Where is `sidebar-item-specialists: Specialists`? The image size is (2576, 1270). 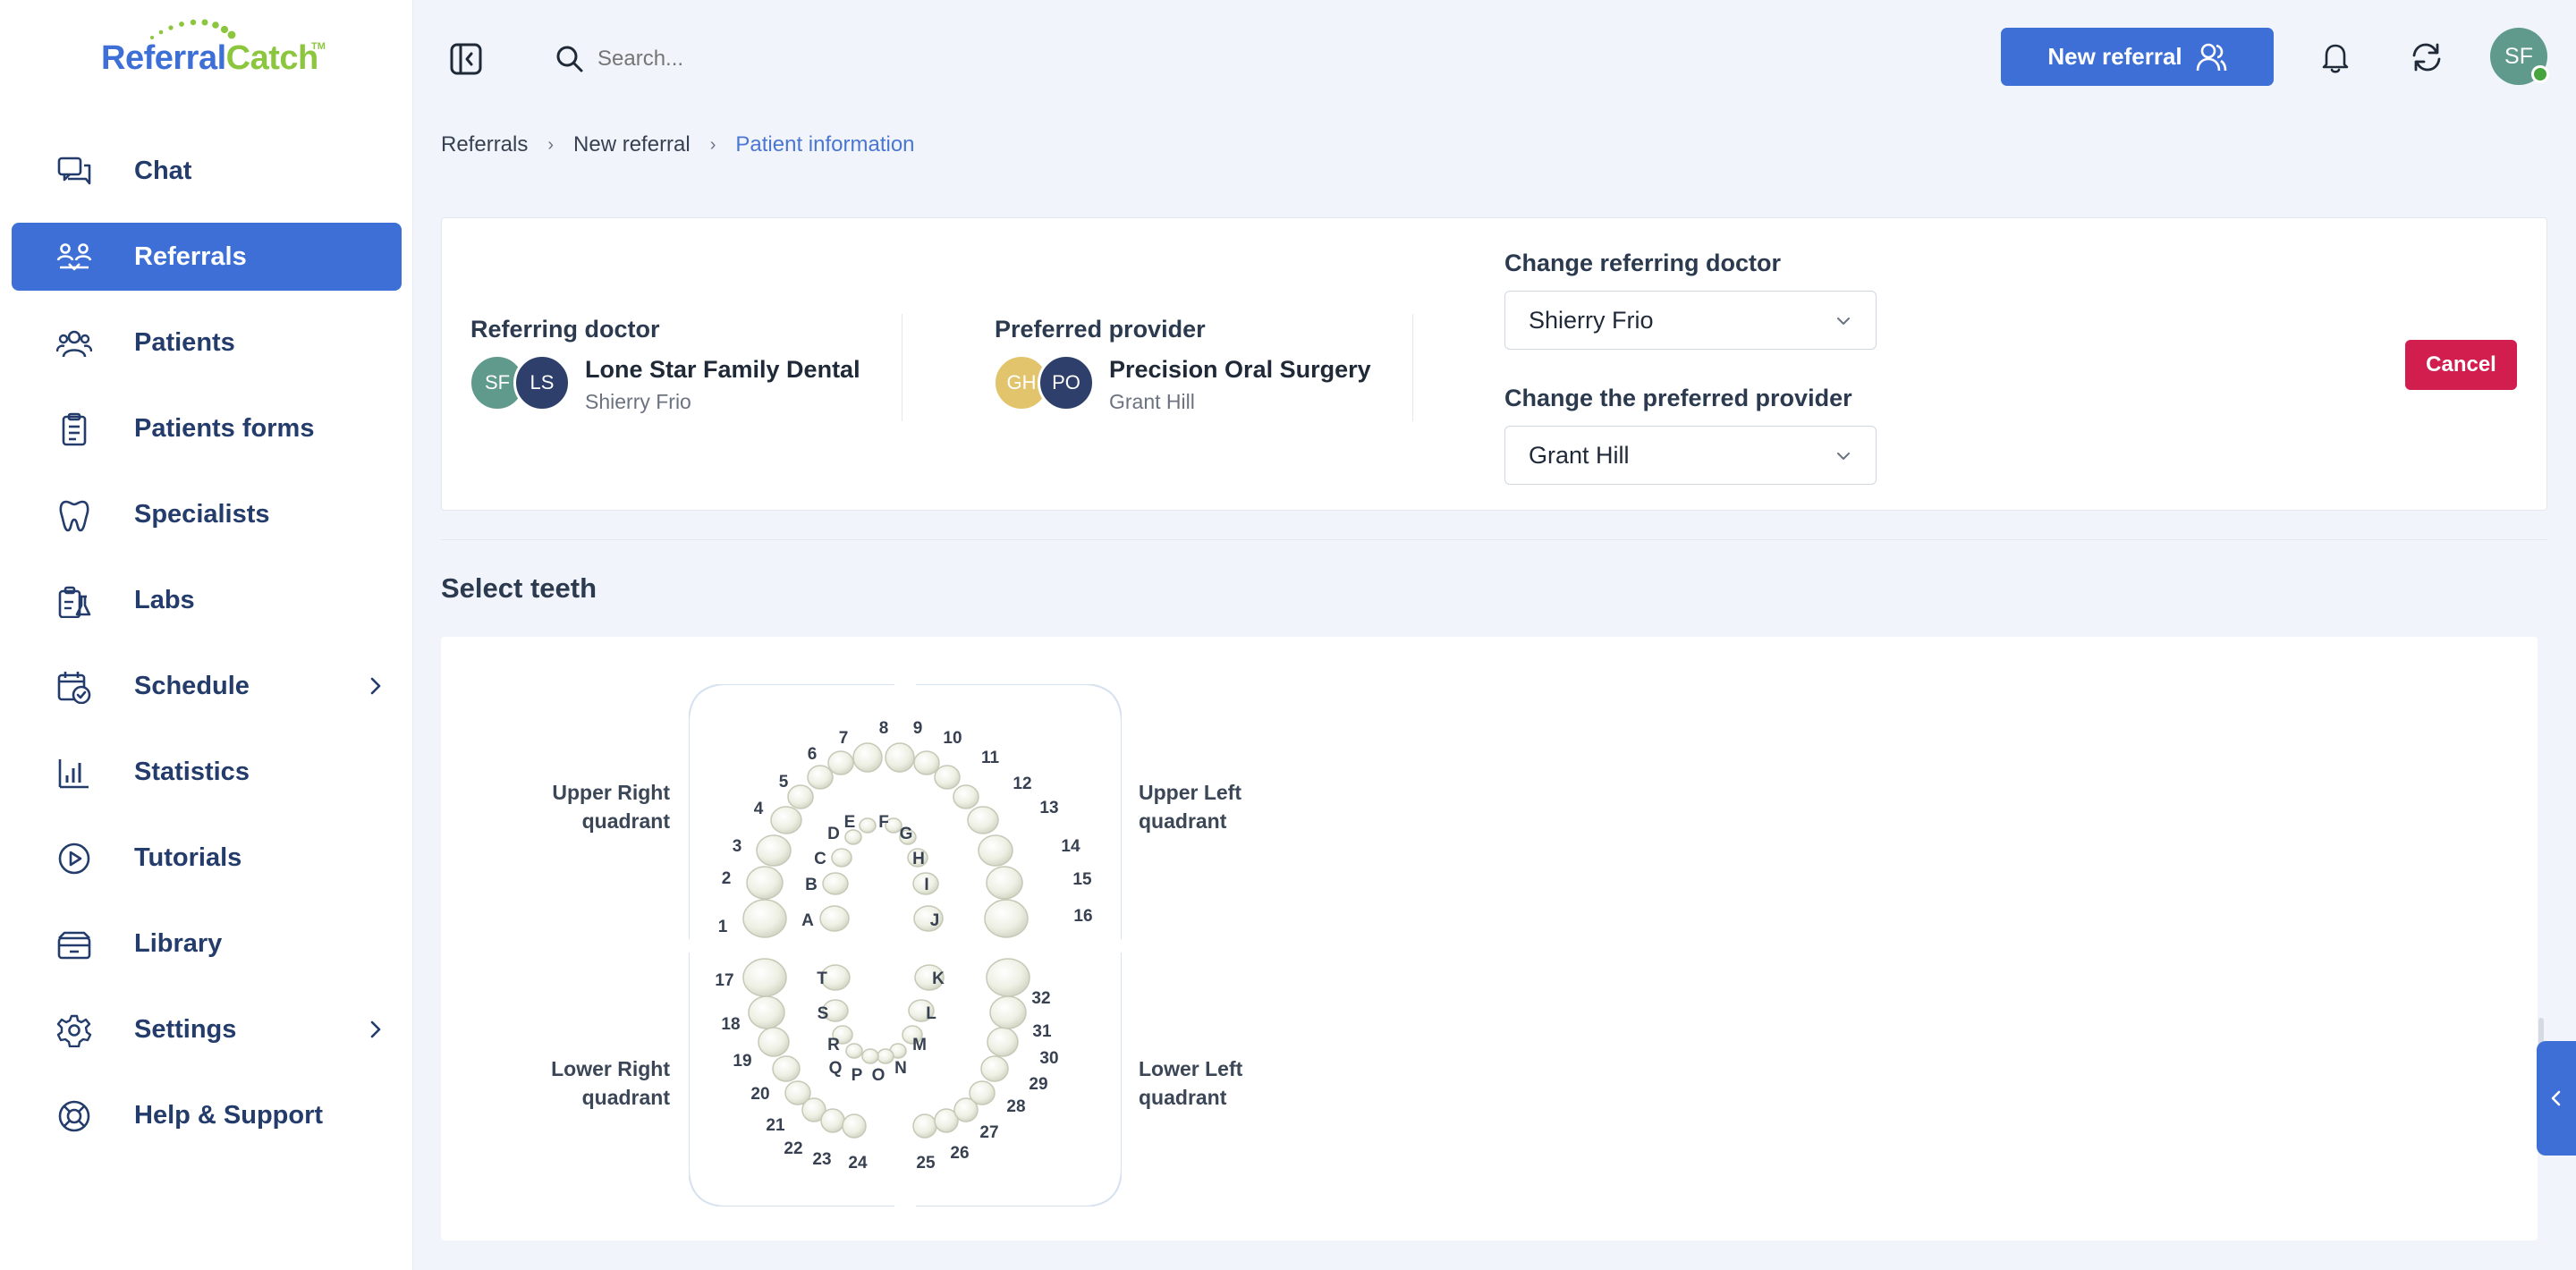
sidebar-item-specialists: Specialists is located at coordinates (207, 514).